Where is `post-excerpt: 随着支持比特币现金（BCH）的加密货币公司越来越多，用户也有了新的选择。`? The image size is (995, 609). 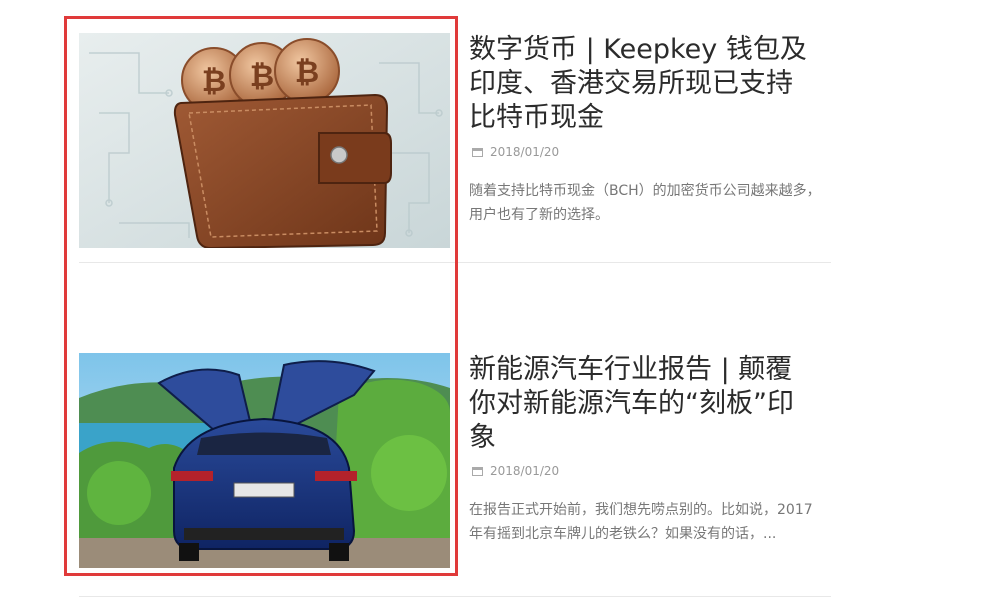 post-excerpt: 随着支持比特币现金（BCH）的加密货币公司越来越多，用户也有了新的选择。 is located at coordinates (645, 203).